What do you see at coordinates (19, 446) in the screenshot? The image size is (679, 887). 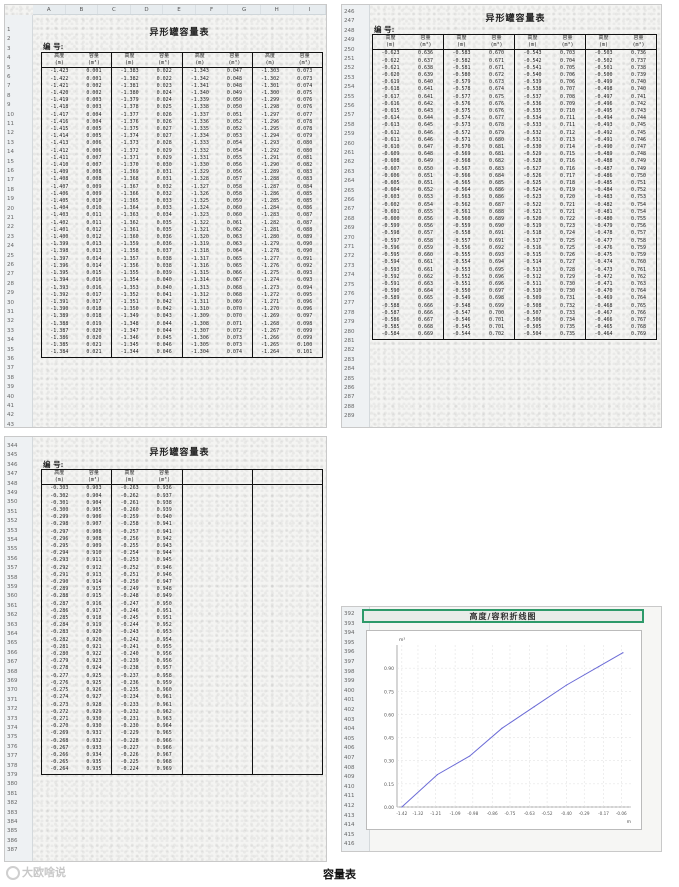 I see `row-number: 344` at bounding box center [19, 446].